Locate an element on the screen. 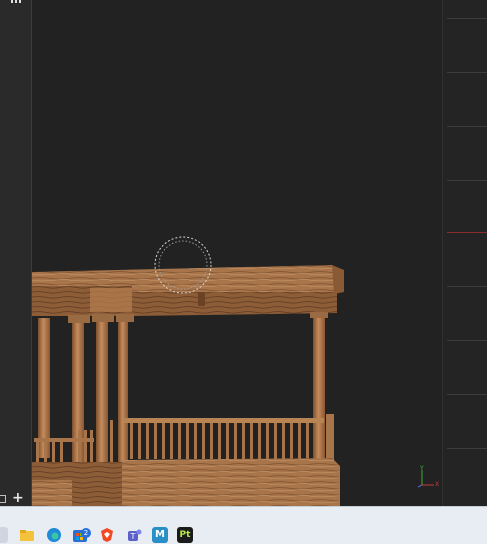  ruler-marker is located at coordinates (467, 232).